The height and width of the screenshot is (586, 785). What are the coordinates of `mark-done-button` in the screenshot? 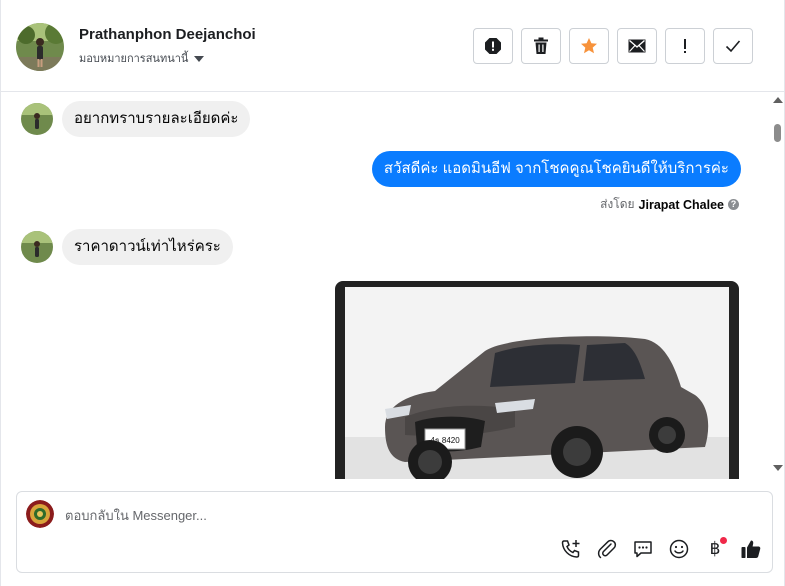 It's located at (733, 46).